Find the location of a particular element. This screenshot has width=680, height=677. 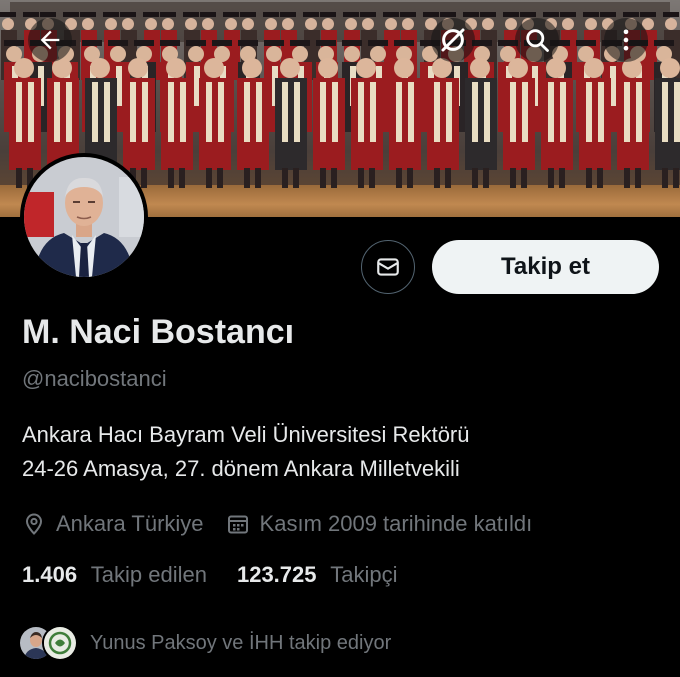

search-button is located at coordinates (537, 40).